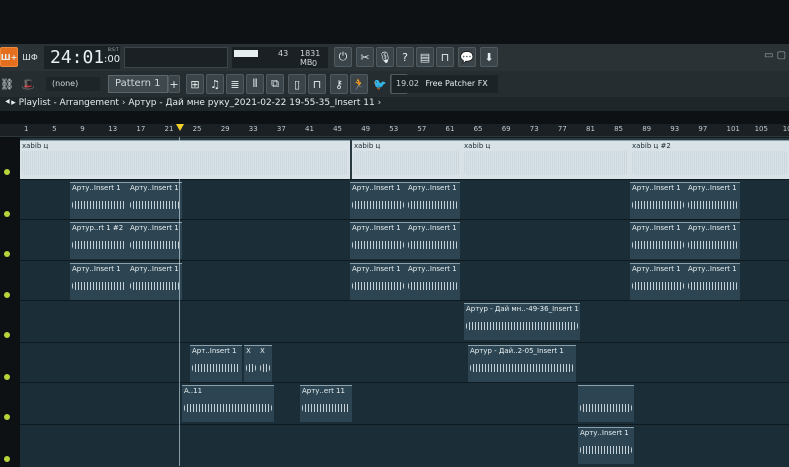 The height and width of the screenshot is (467, 789). I want to click on chat-button: 💬, so click(467, 57).